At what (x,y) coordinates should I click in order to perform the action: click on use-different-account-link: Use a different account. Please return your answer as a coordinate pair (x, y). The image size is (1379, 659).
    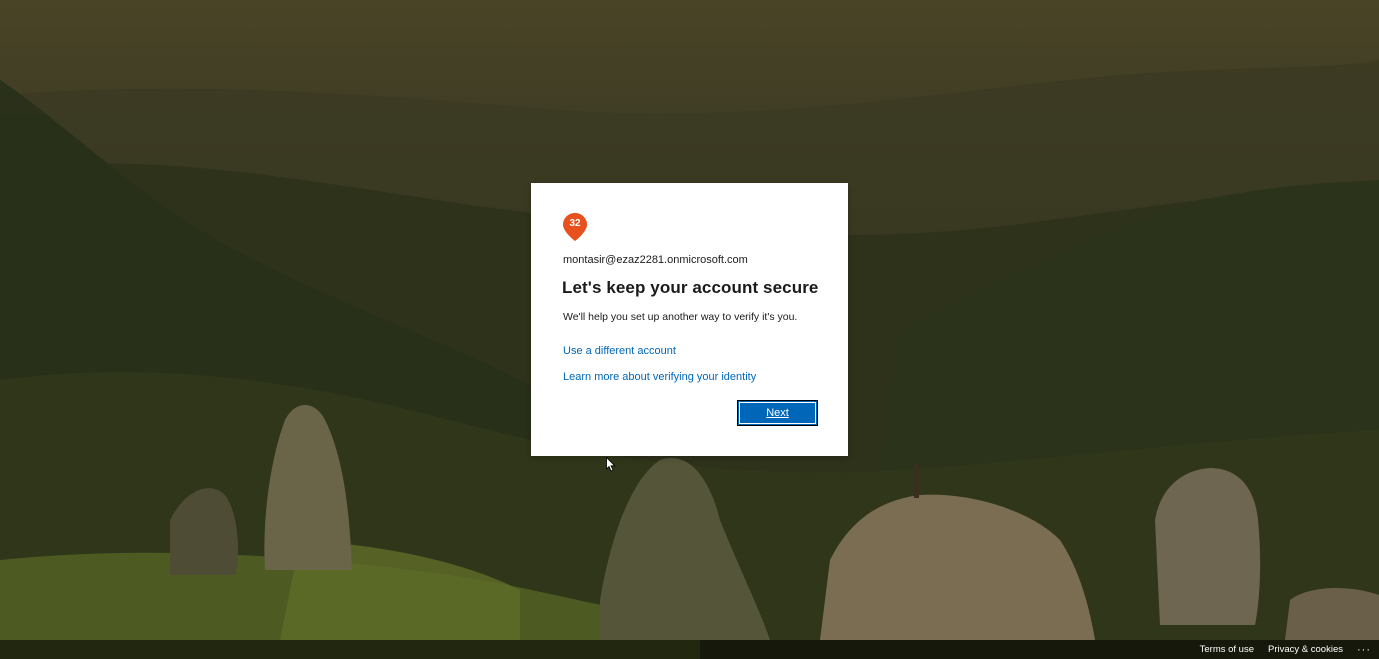
    Looking at the image, I should click on (619, 351).